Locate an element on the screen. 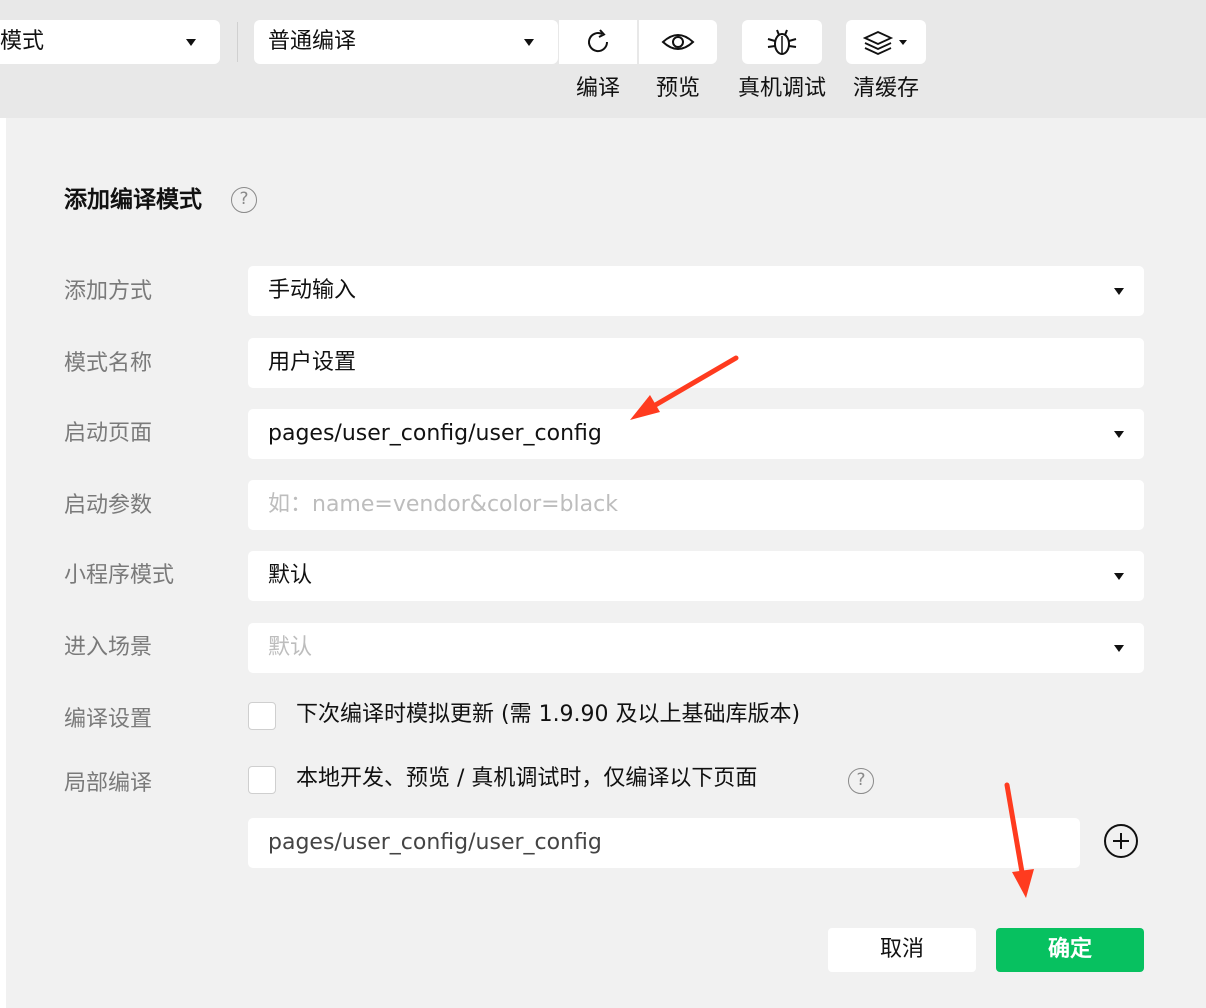  remote-debug-label: 真机调试 is located at coordinates (781, 88).